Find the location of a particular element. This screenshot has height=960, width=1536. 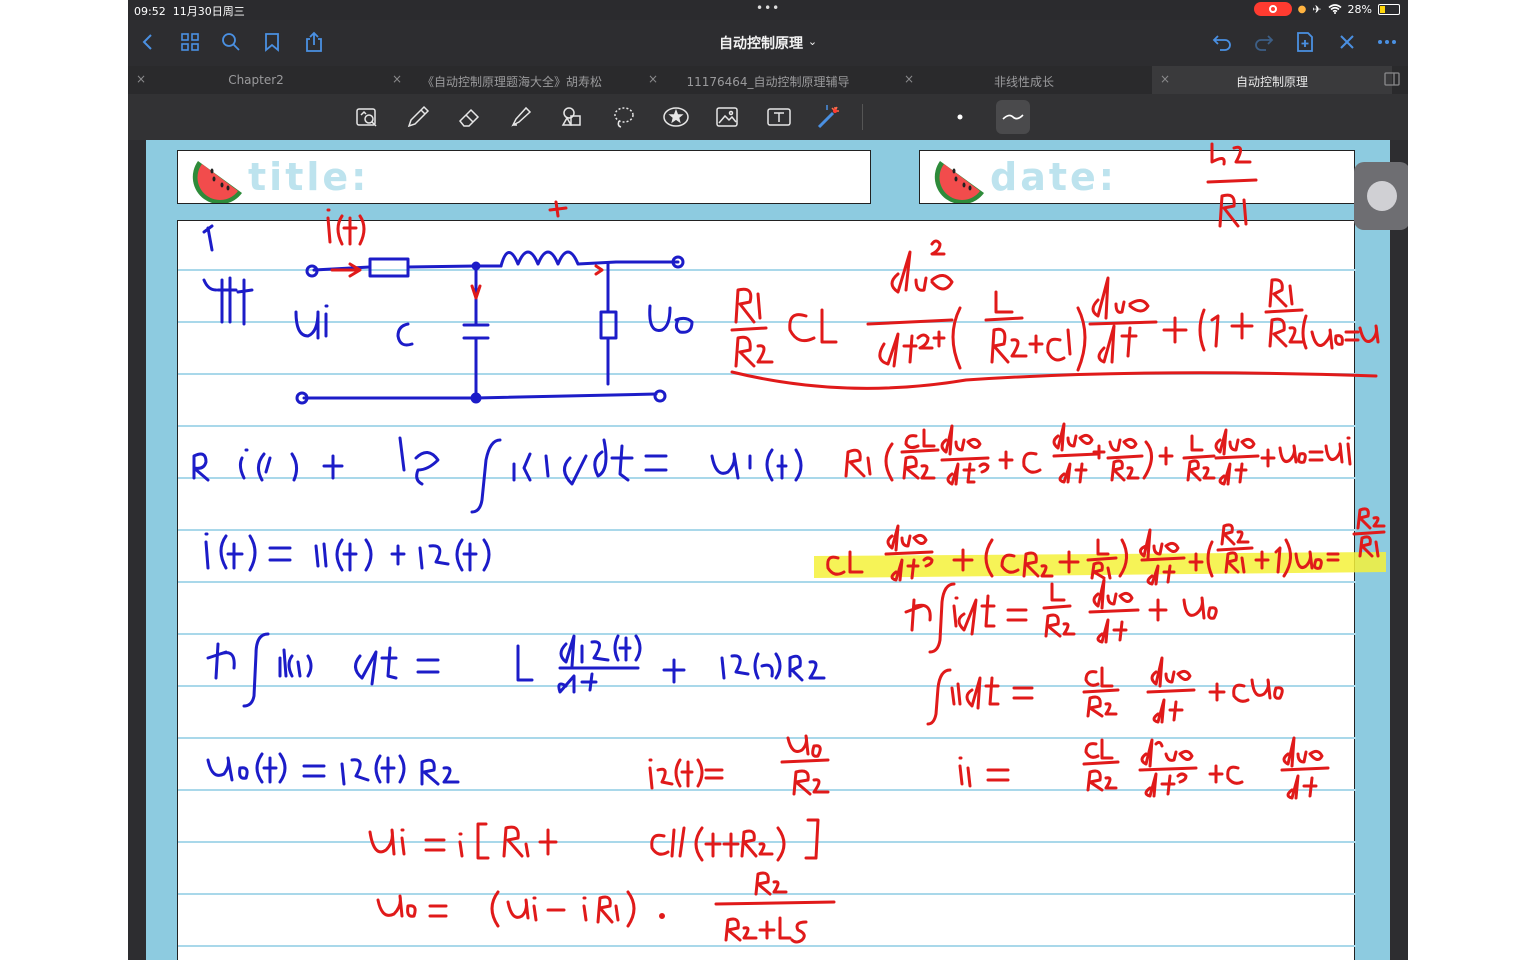

stroke-size-dot-icon is located at coordinates (960, 117).